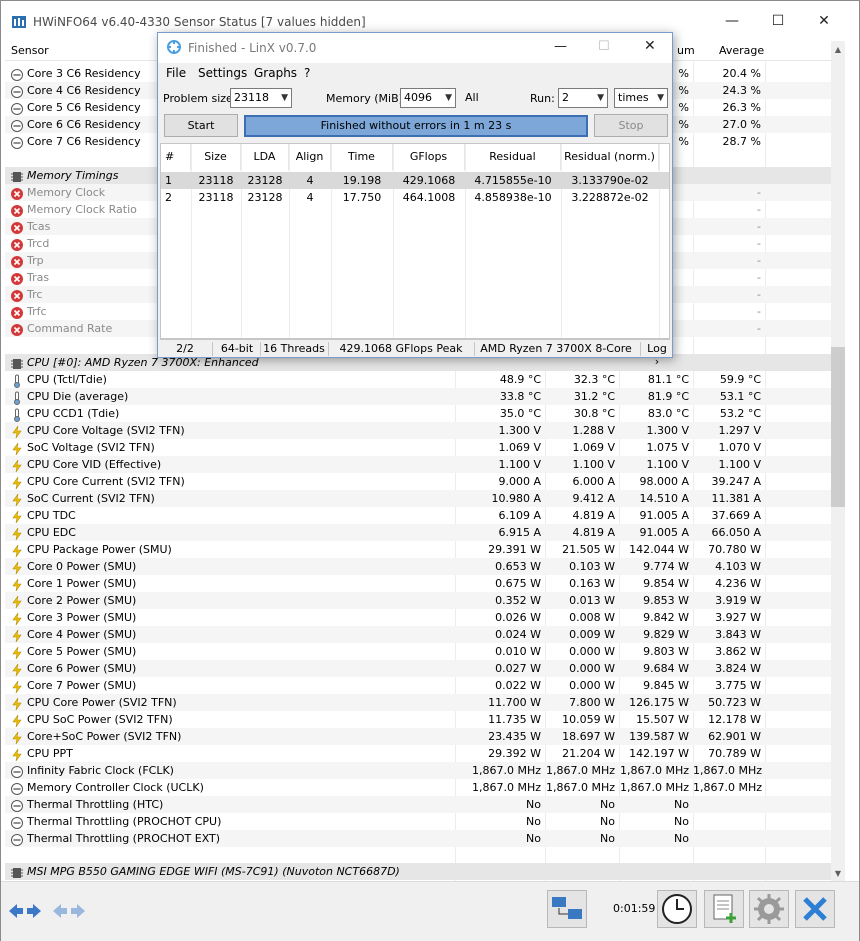 The image size is (860, 941). What do you see at coordinates (650, 46) in the screenshot?
I see `linx-close-button: ✕` at bounding box center [650, 46].